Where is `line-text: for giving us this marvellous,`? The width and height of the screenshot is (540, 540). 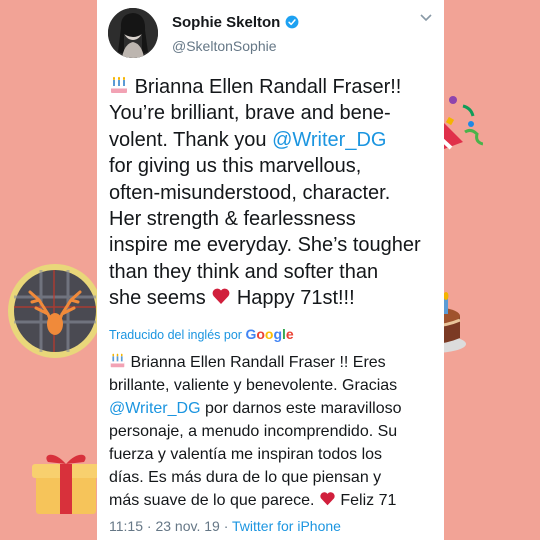 line-text: for giving us this marvellous, is located at coordinates (235, 166).